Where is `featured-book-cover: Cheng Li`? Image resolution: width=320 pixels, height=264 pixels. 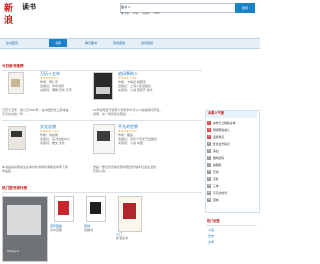 featured-book-cover: Cheng Li is located at coordinates (25, 229).